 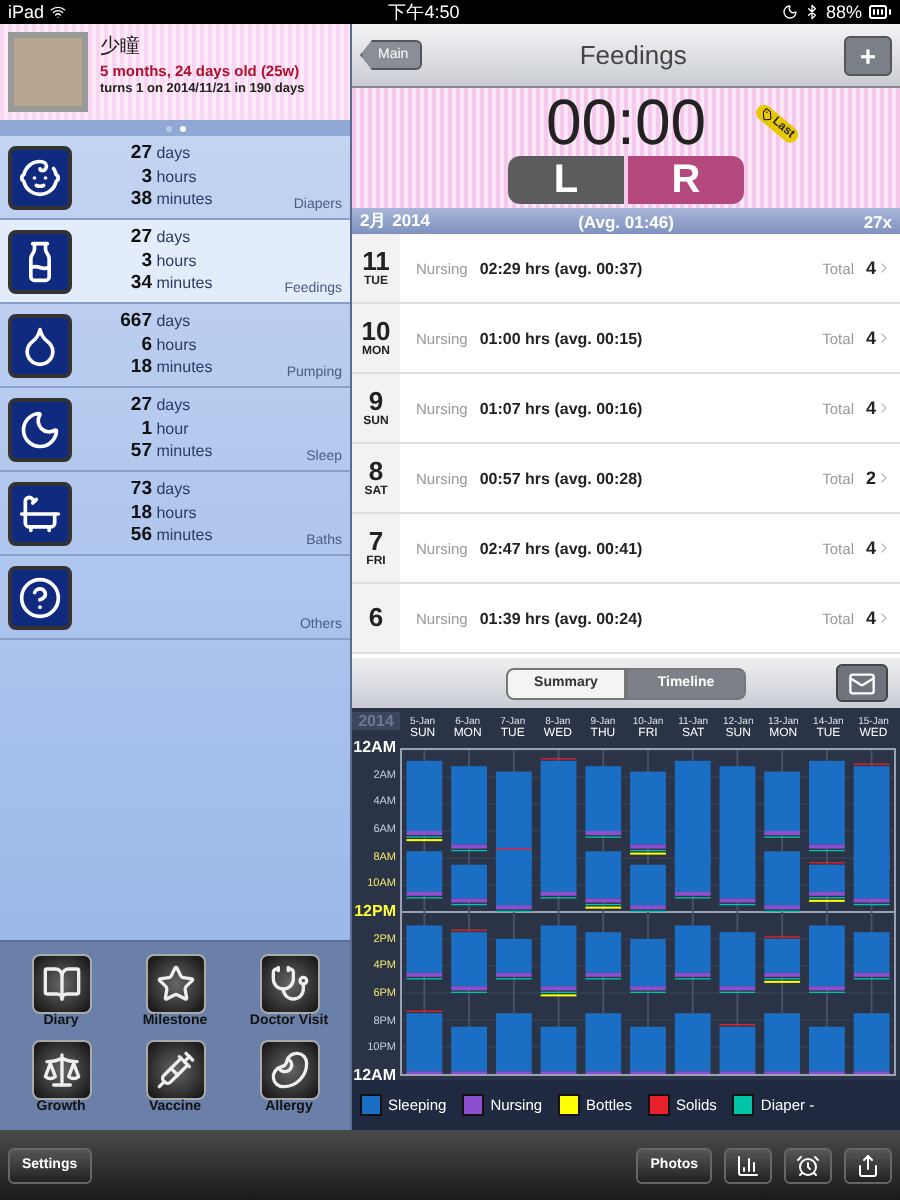 I want to click on bathtub-icon, so click(x=40, y=513).